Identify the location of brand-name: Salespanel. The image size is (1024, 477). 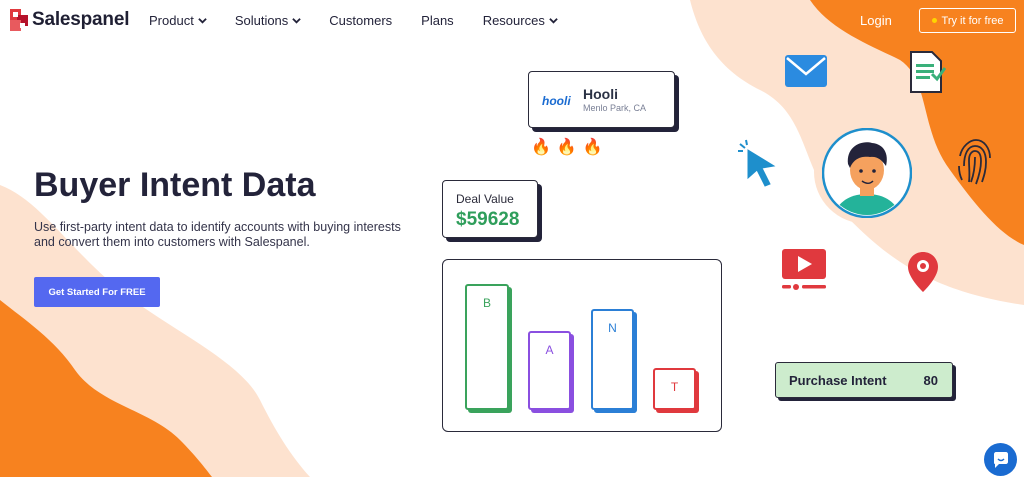
(81, 19).